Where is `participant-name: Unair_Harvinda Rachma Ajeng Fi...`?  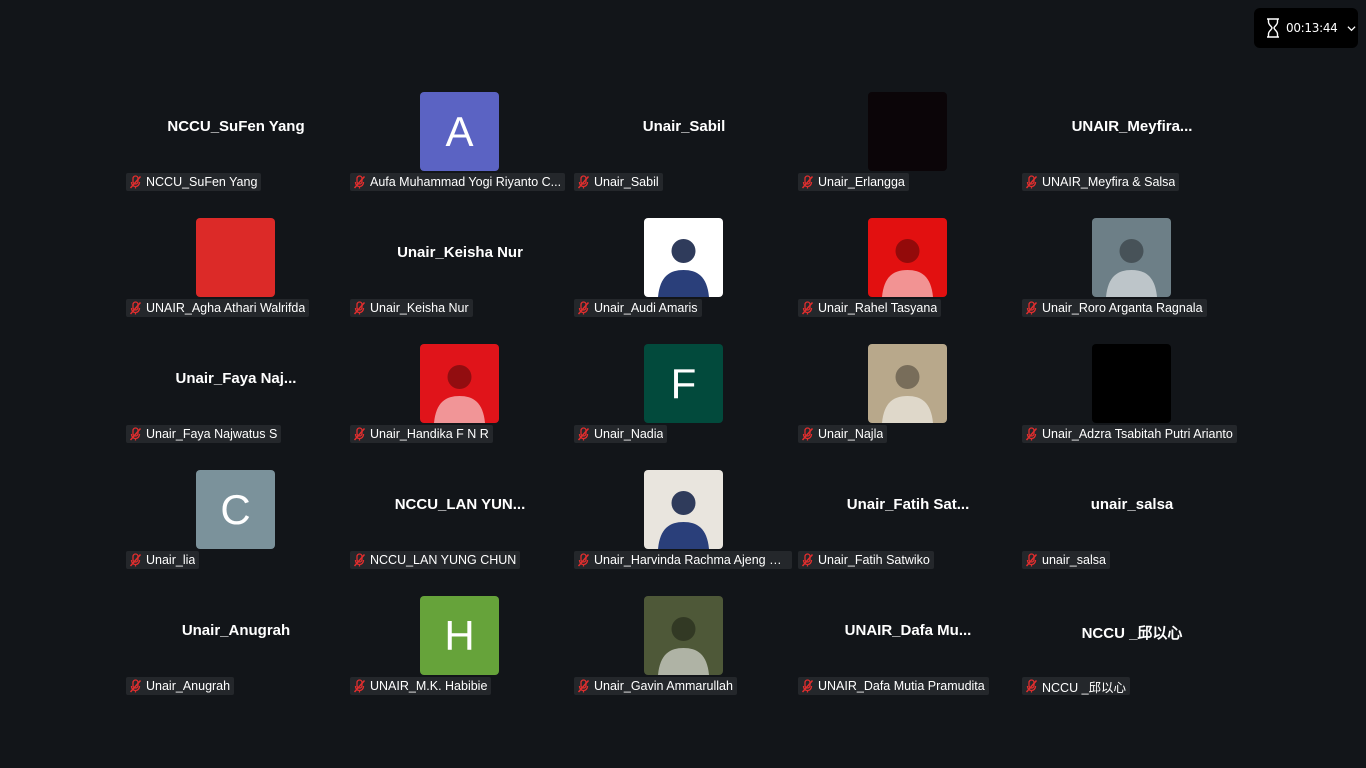
participant-name: Unair_Harvinda Rachma Ajeng Fi... is located at coordinates (691, 560).